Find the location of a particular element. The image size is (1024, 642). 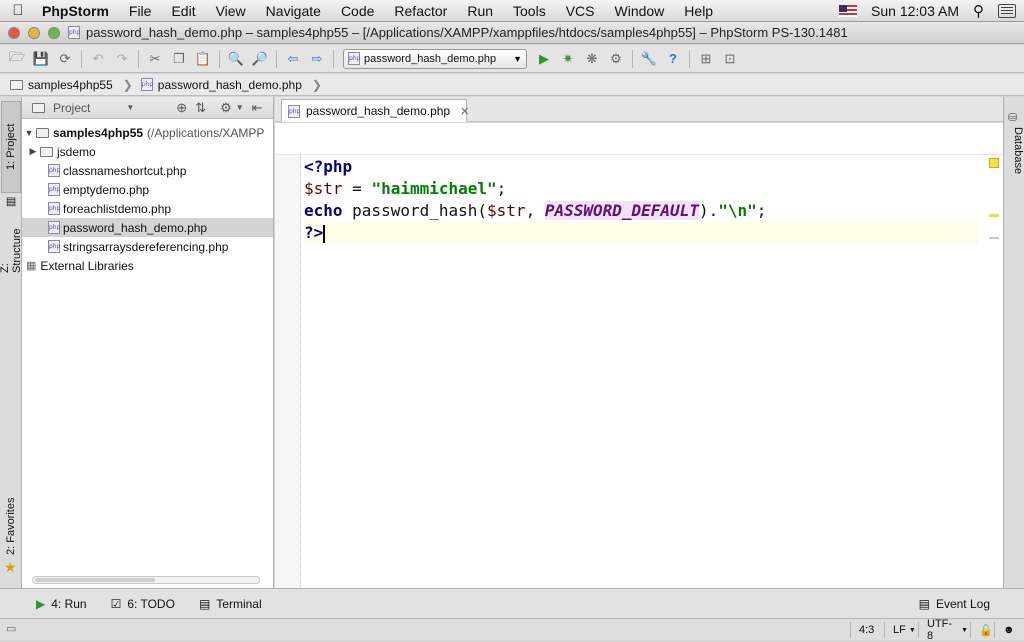

caret-position: 4:3 is located at coordinates (867, 630).